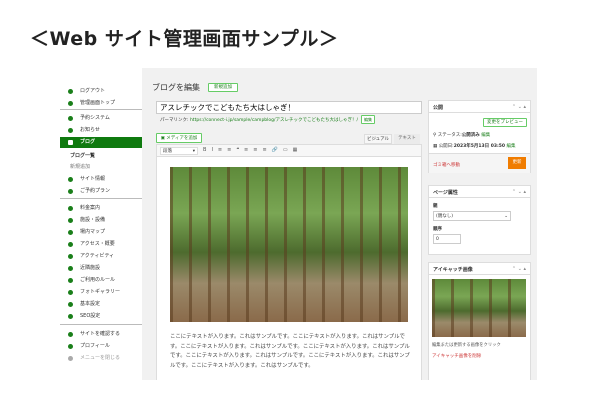 The width and height of the screenshot is (600, 400). Describe the element at coordinates (223, 87) in the screenshot. I see `new-post-button: 新規追加` at that location.